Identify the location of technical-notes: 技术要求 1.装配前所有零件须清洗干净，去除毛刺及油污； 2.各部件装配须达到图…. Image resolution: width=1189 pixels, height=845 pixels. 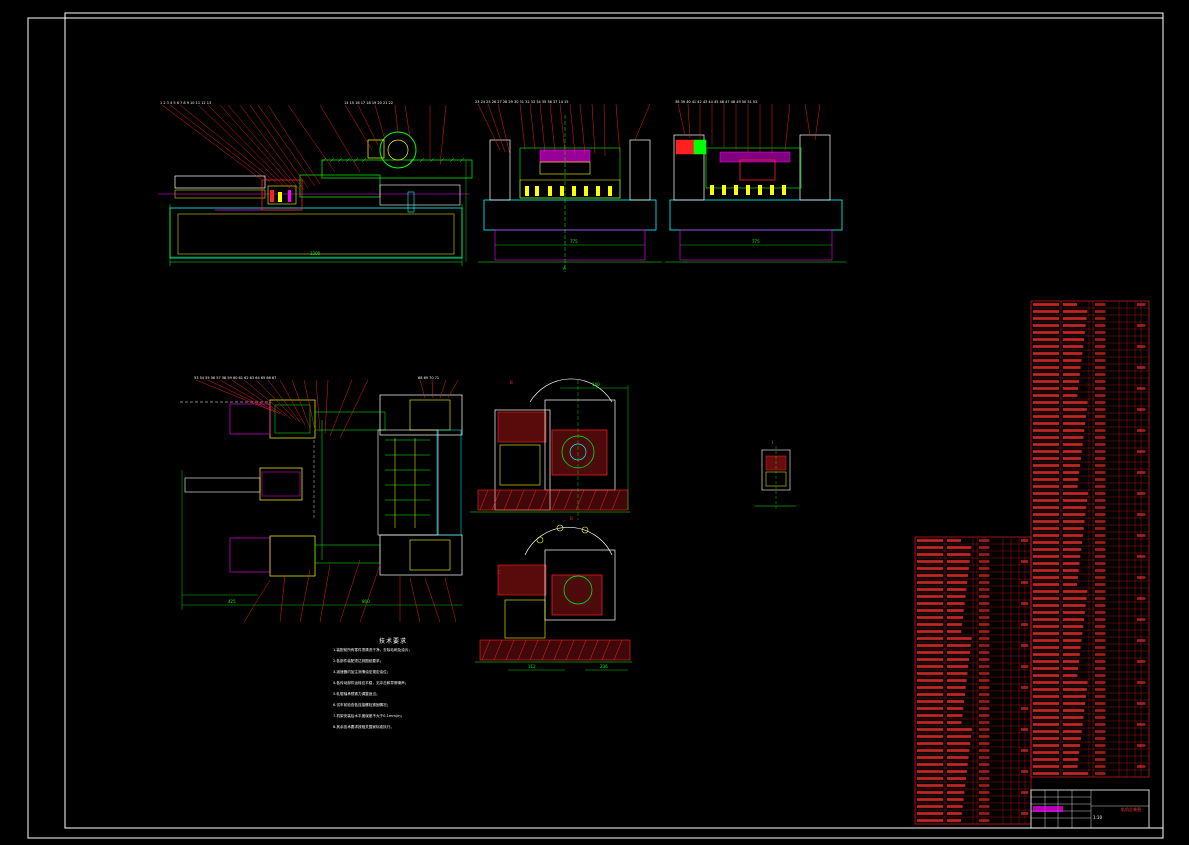
(393, 684).